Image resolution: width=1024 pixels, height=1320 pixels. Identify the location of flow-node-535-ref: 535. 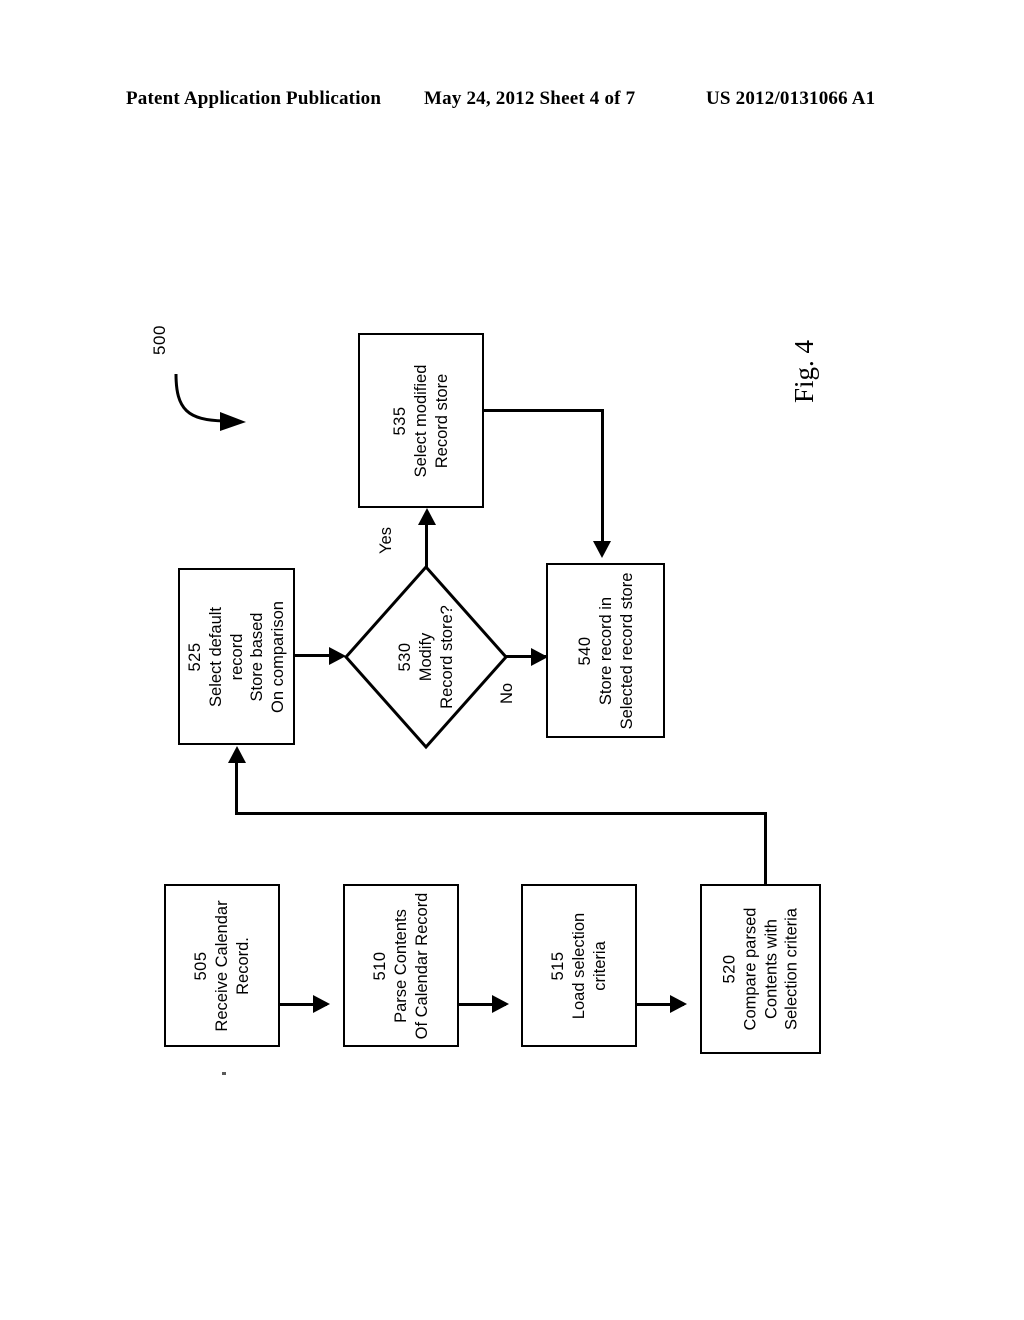
(399, 420).